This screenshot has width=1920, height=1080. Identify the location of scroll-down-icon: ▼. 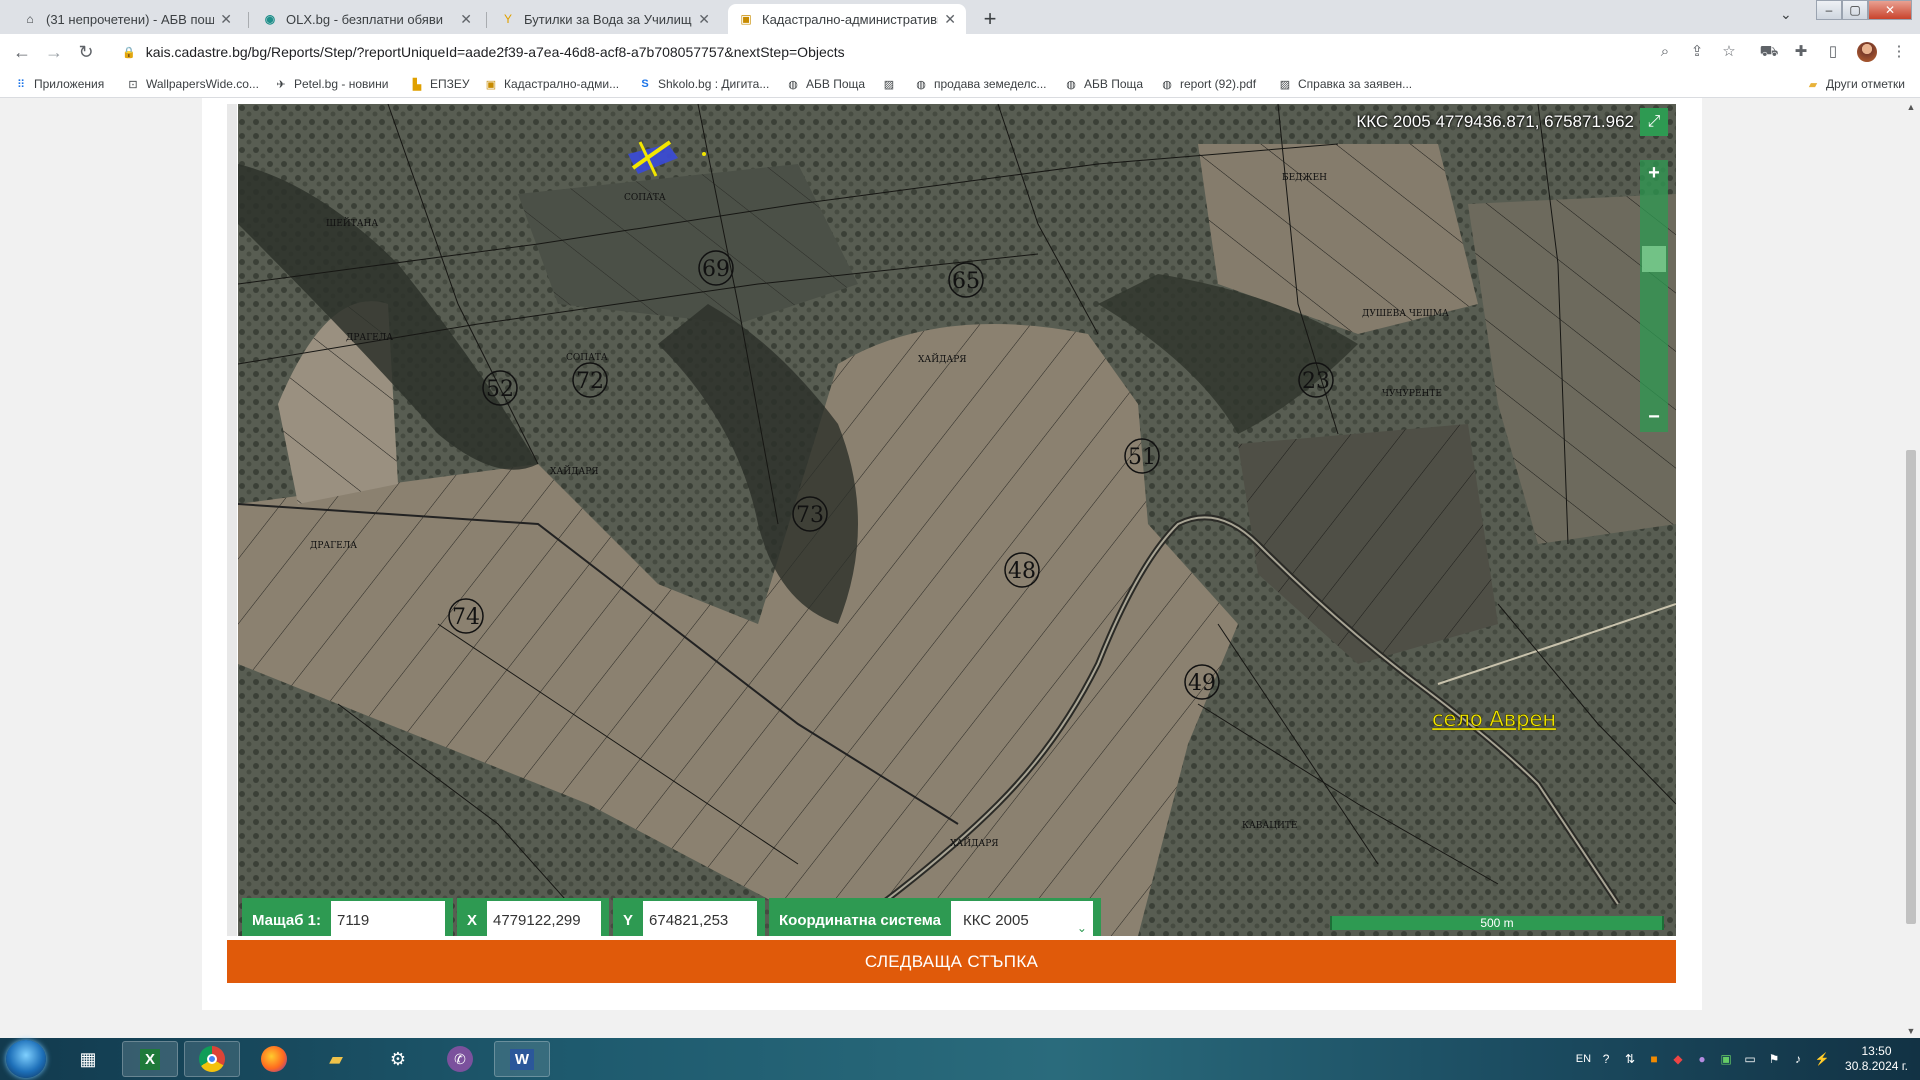
(1911, 1031).